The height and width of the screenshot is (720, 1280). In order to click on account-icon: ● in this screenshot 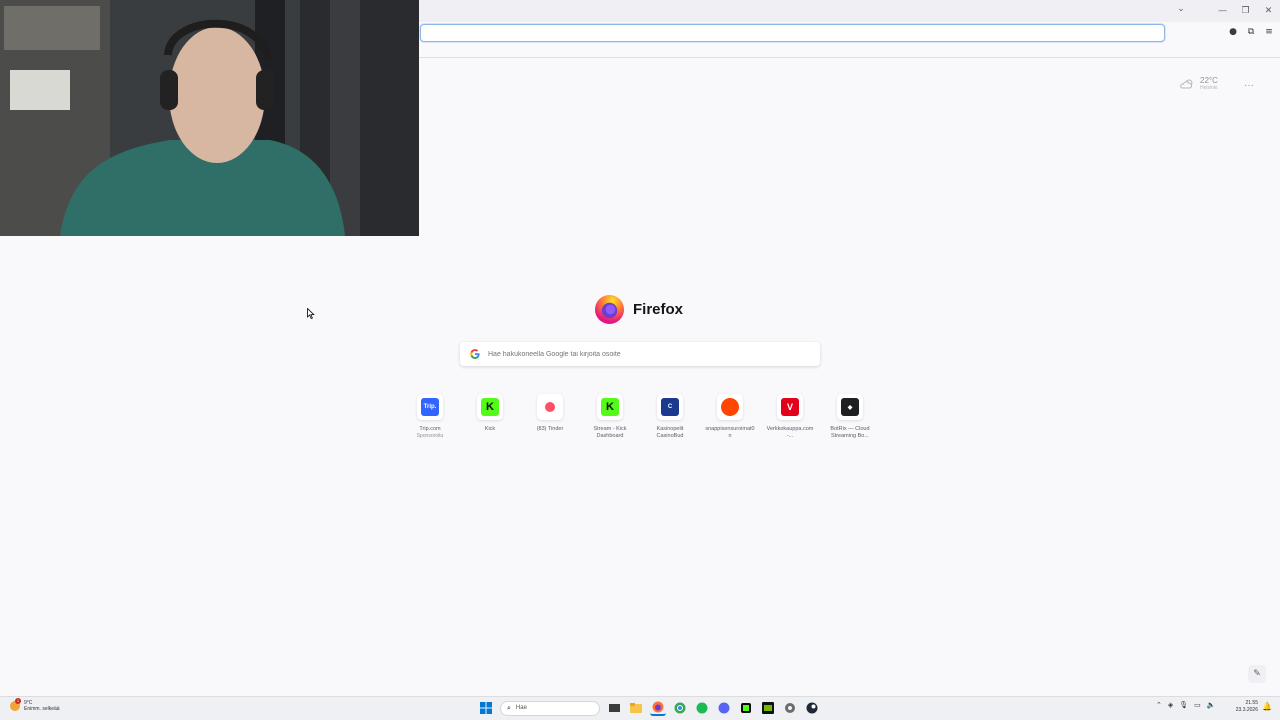, I will do `click(1233, 32)`.